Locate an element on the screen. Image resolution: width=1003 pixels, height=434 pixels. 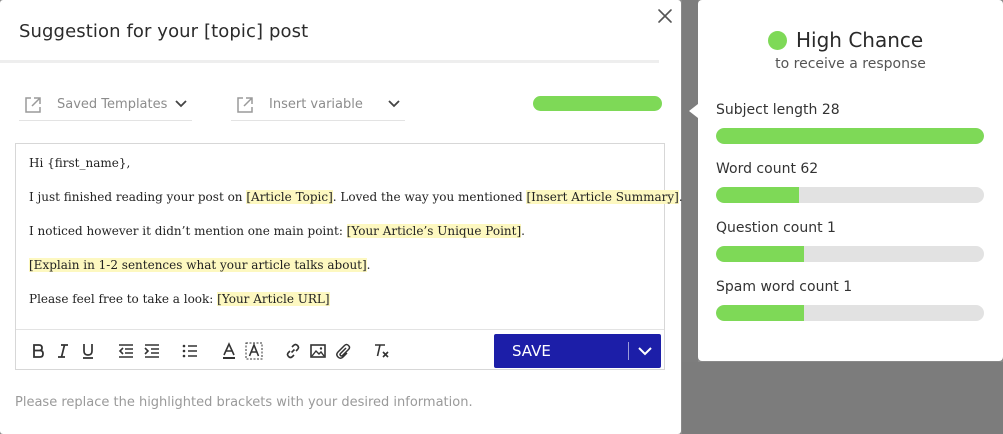
text-color-icon is located at coordinates (229, 351).